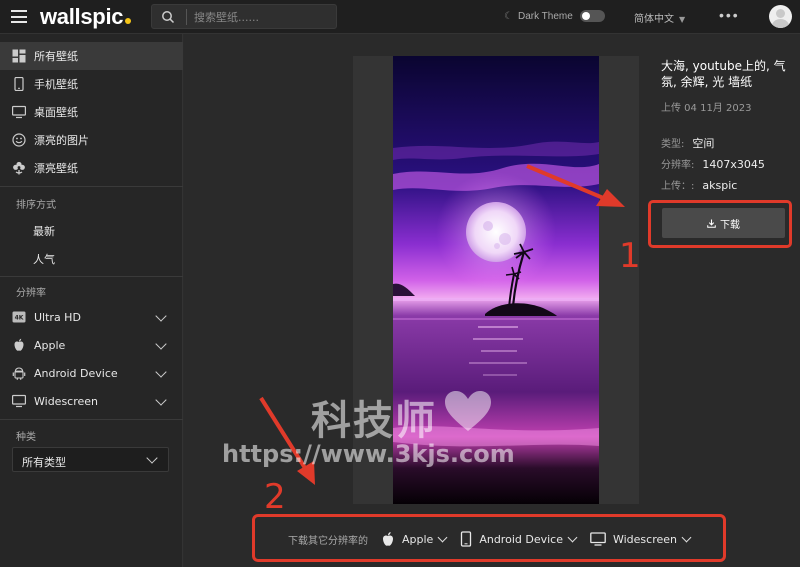  I want to click on uploader-value: akspic, so click(719, 185).